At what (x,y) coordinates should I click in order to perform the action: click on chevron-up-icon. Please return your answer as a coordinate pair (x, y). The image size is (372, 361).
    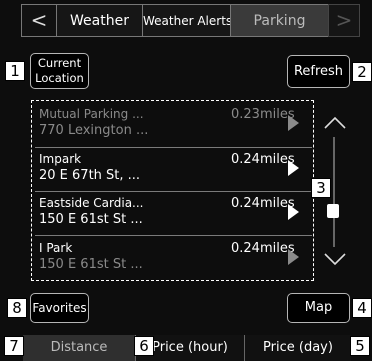
    Looking at the image, I should click on (335, 123).